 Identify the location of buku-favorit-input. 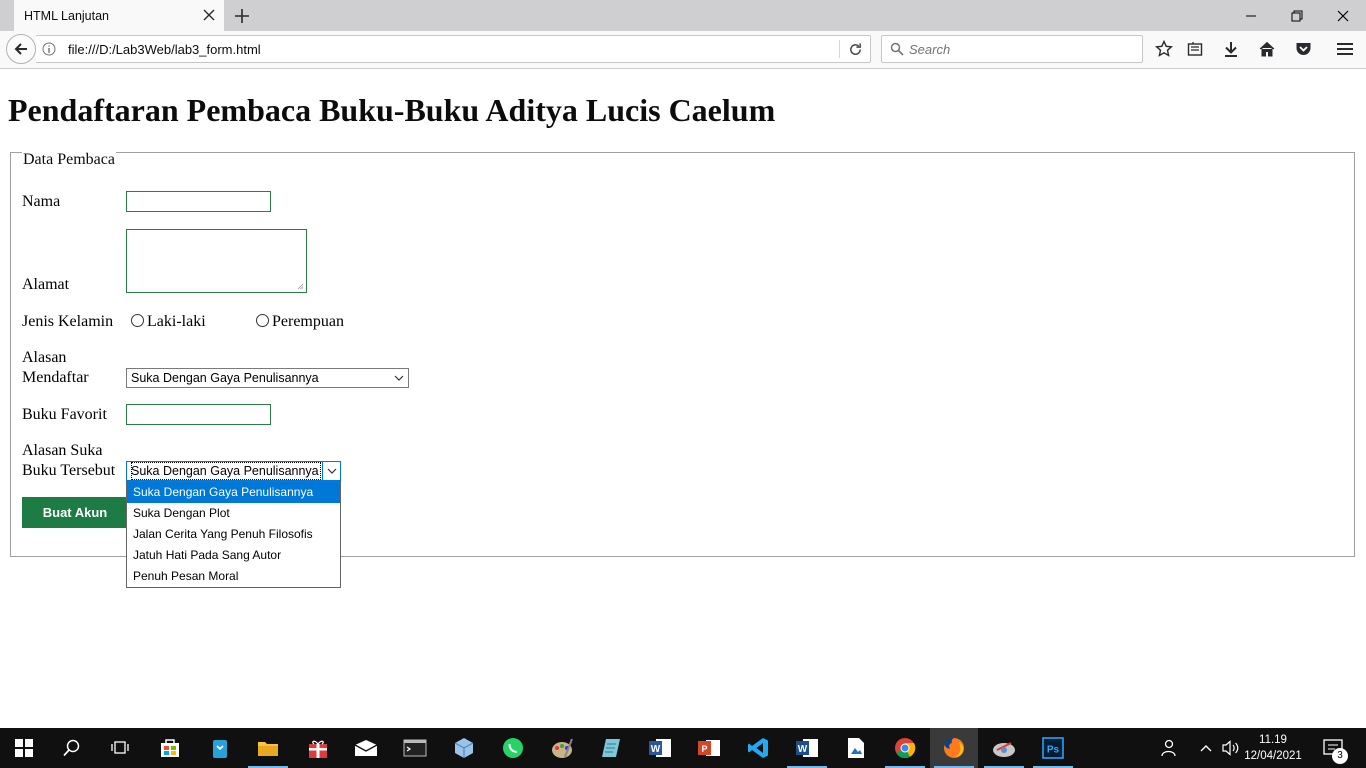
(198, 414).